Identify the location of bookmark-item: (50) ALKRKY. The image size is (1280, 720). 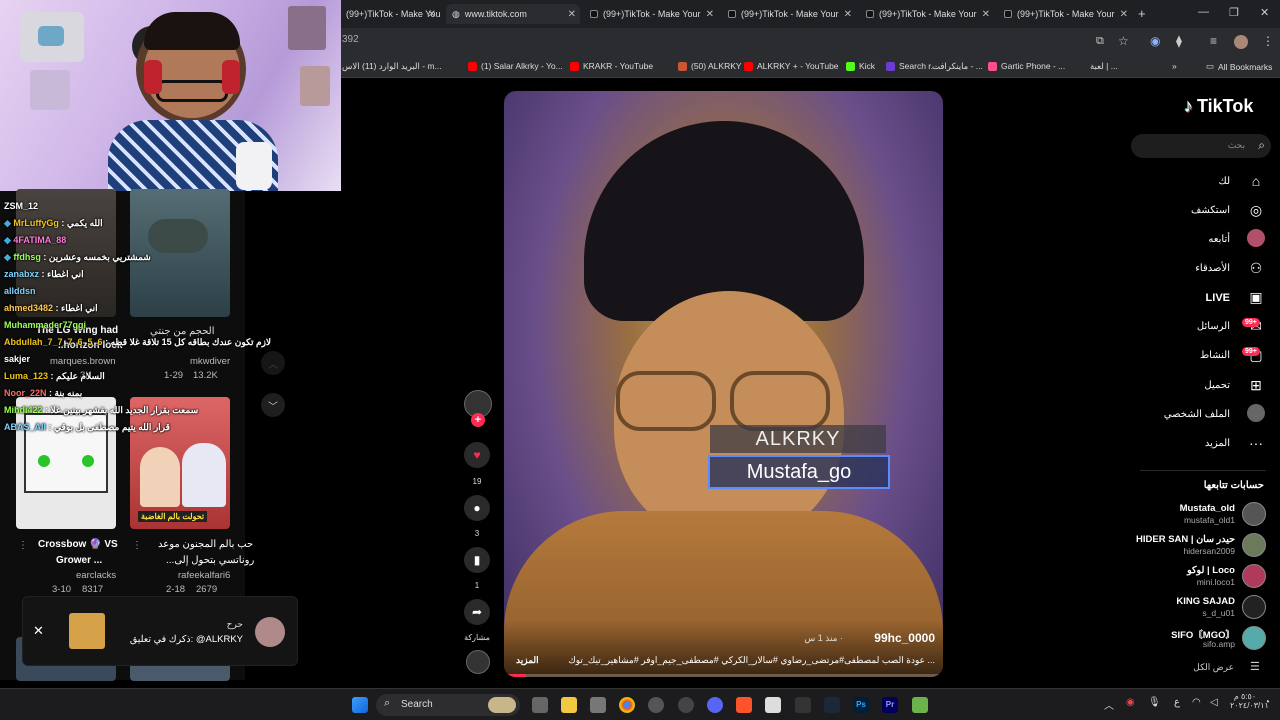
(710, 66).